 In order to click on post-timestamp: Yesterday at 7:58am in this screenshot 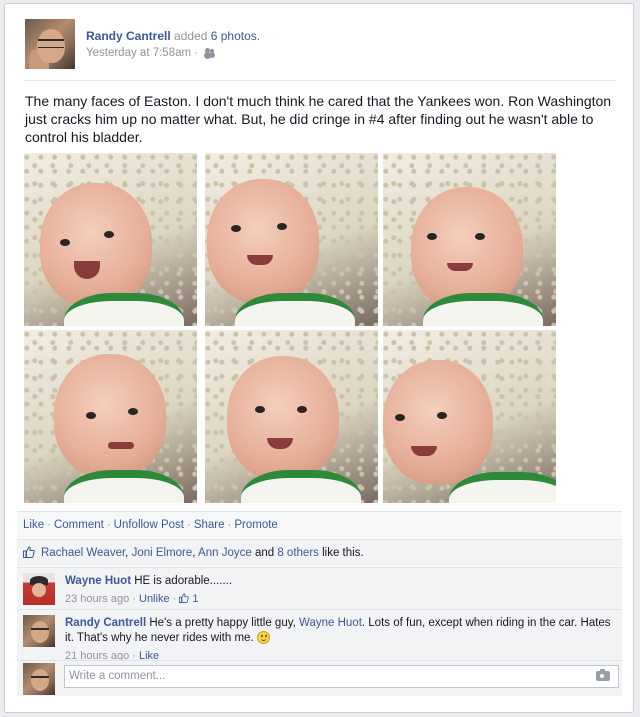, I will do `click(138, 53)`.